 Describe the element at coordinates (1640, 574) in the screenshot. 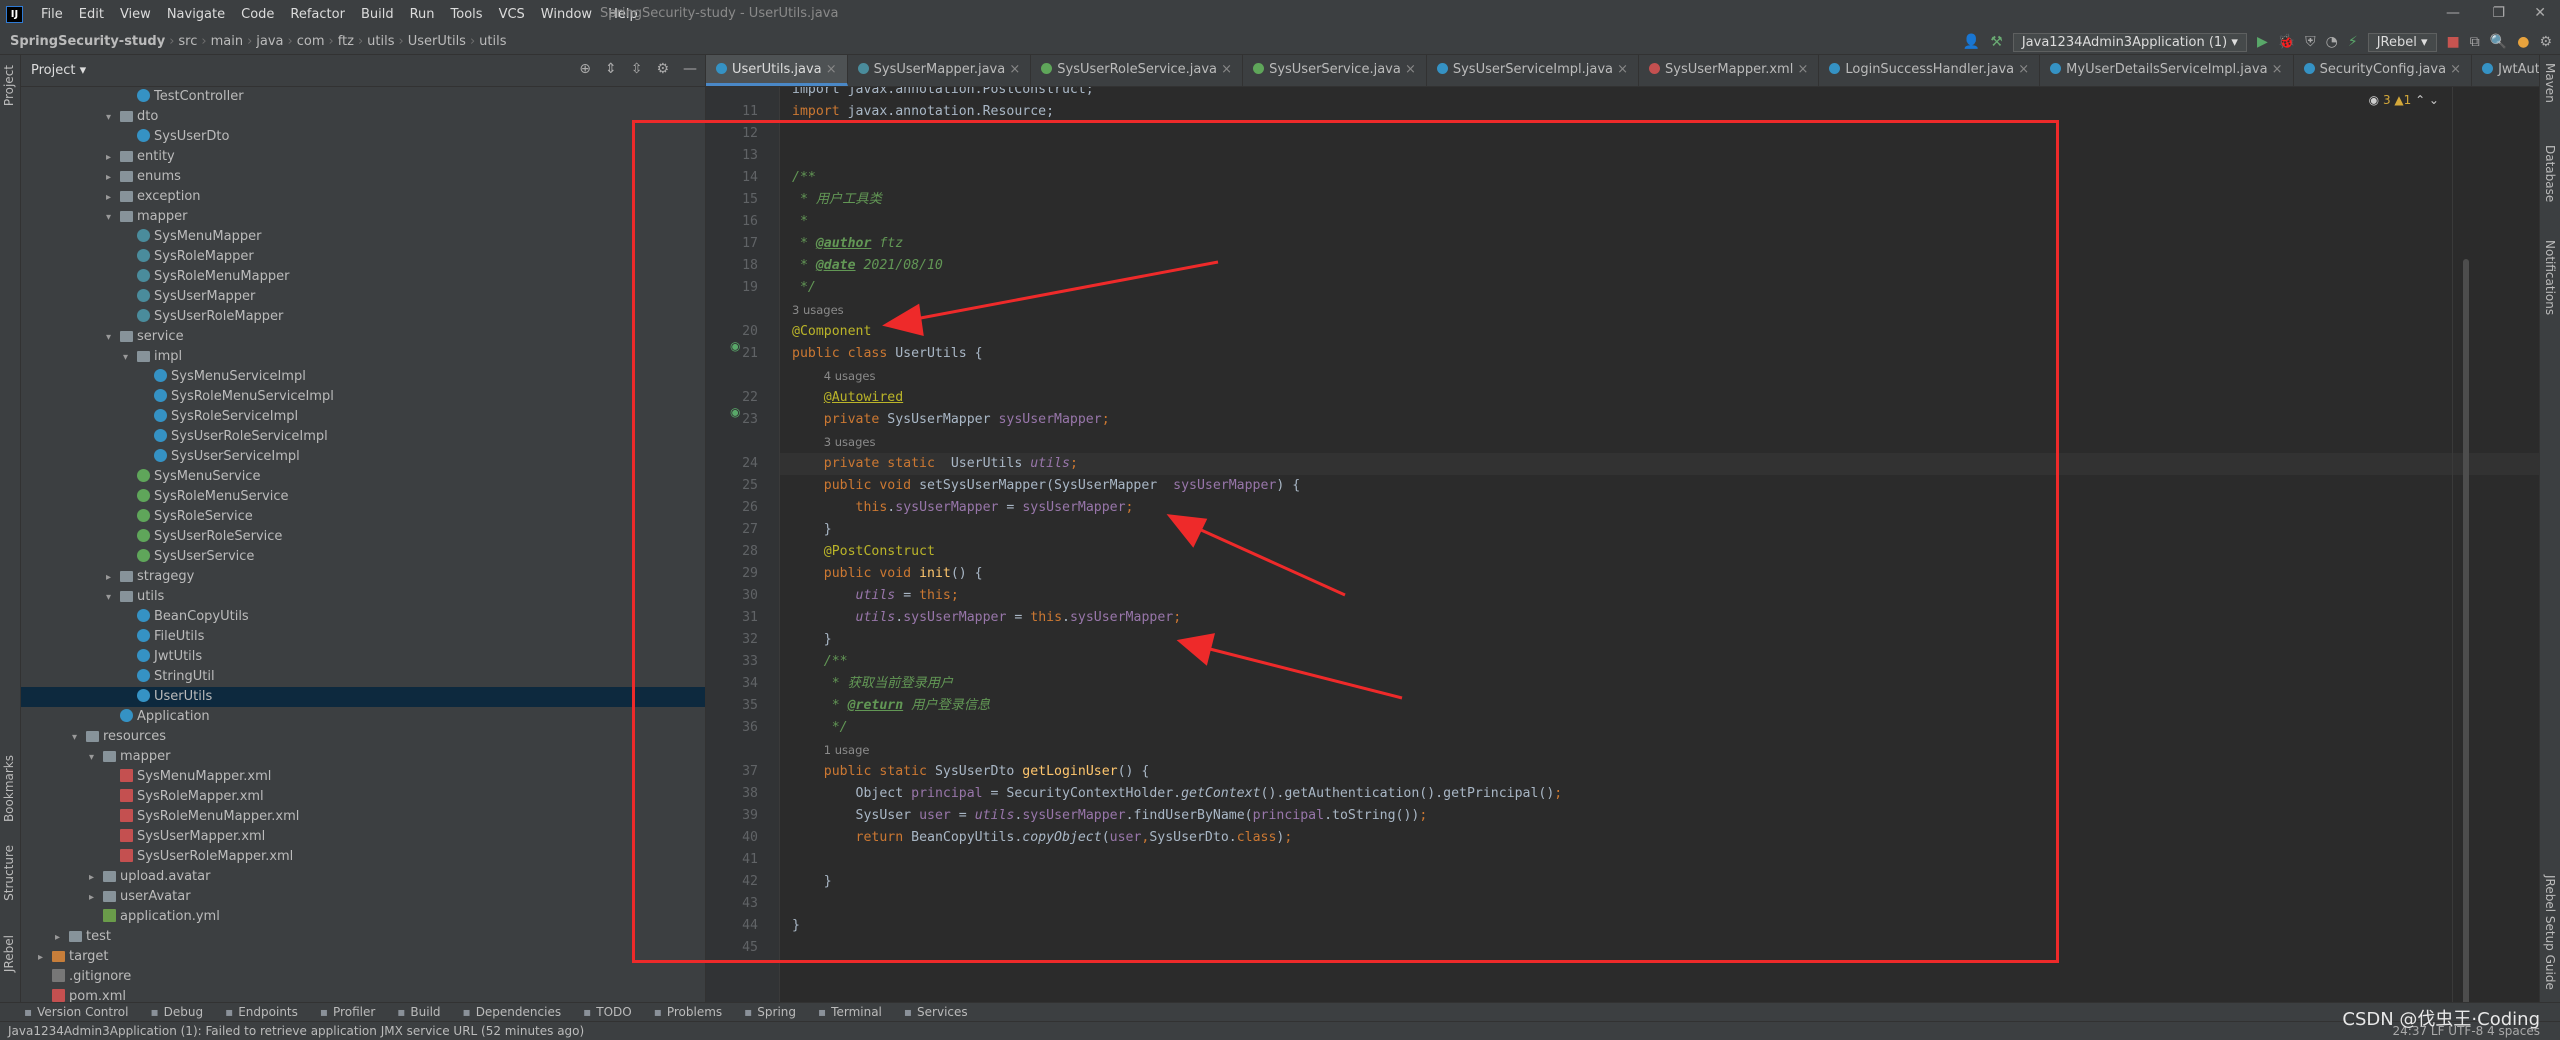

I see `code-line: 29 public void init() {` at that location.